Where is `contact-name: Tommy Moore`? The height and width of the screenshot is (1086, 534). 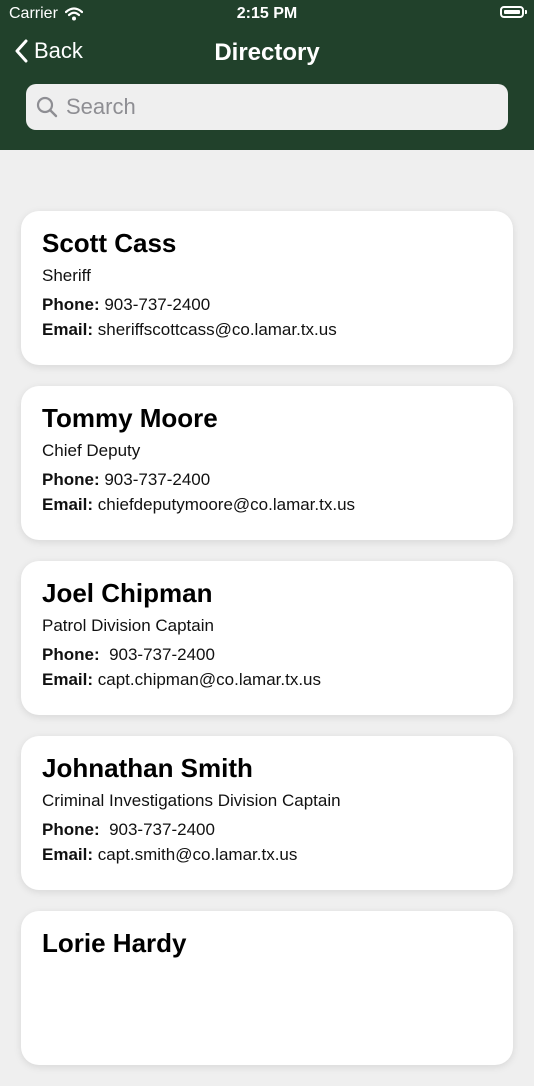
contact-name: Tommy Moore is located at coordinates (130, 418).